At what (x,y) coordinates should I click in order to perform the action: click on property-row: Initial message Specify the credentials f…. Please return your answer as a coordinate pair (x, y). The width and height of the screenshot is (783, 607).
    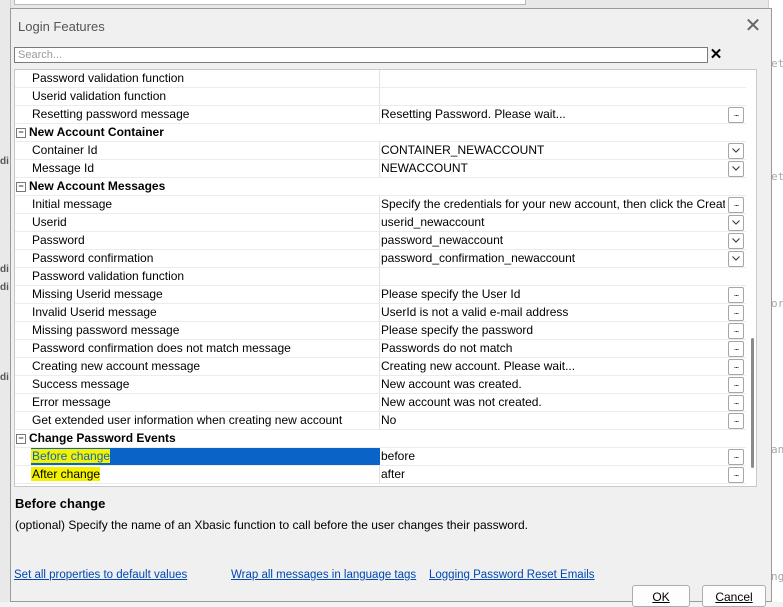
    Looking at the image, I should click on (380, 205).